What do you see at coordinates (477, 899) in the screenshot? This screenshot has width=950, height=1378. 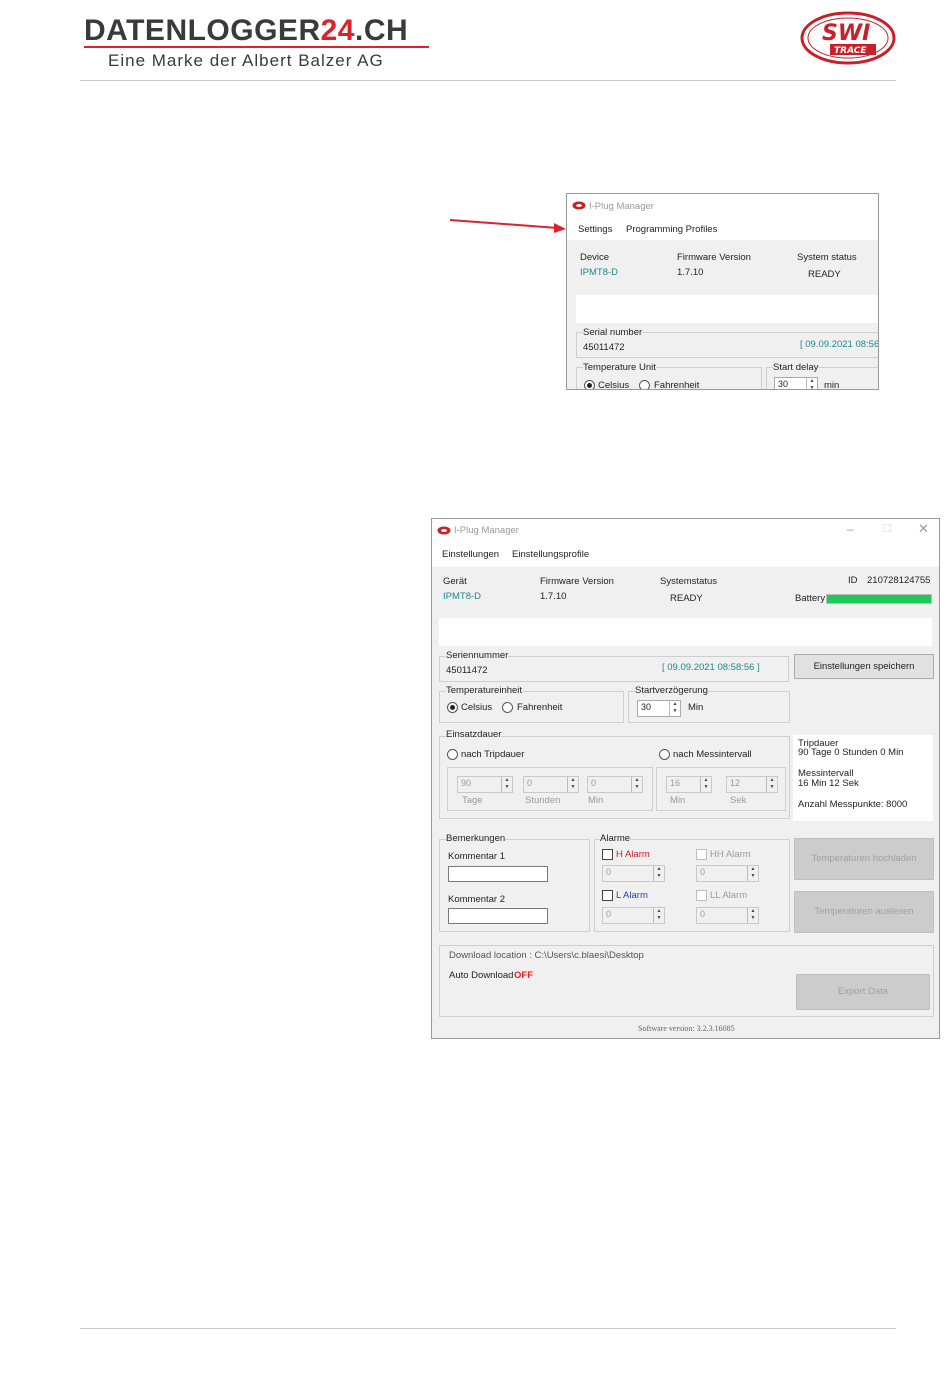 I see `comment2-label: Kommentar 2` at bounding box center [477, 899].